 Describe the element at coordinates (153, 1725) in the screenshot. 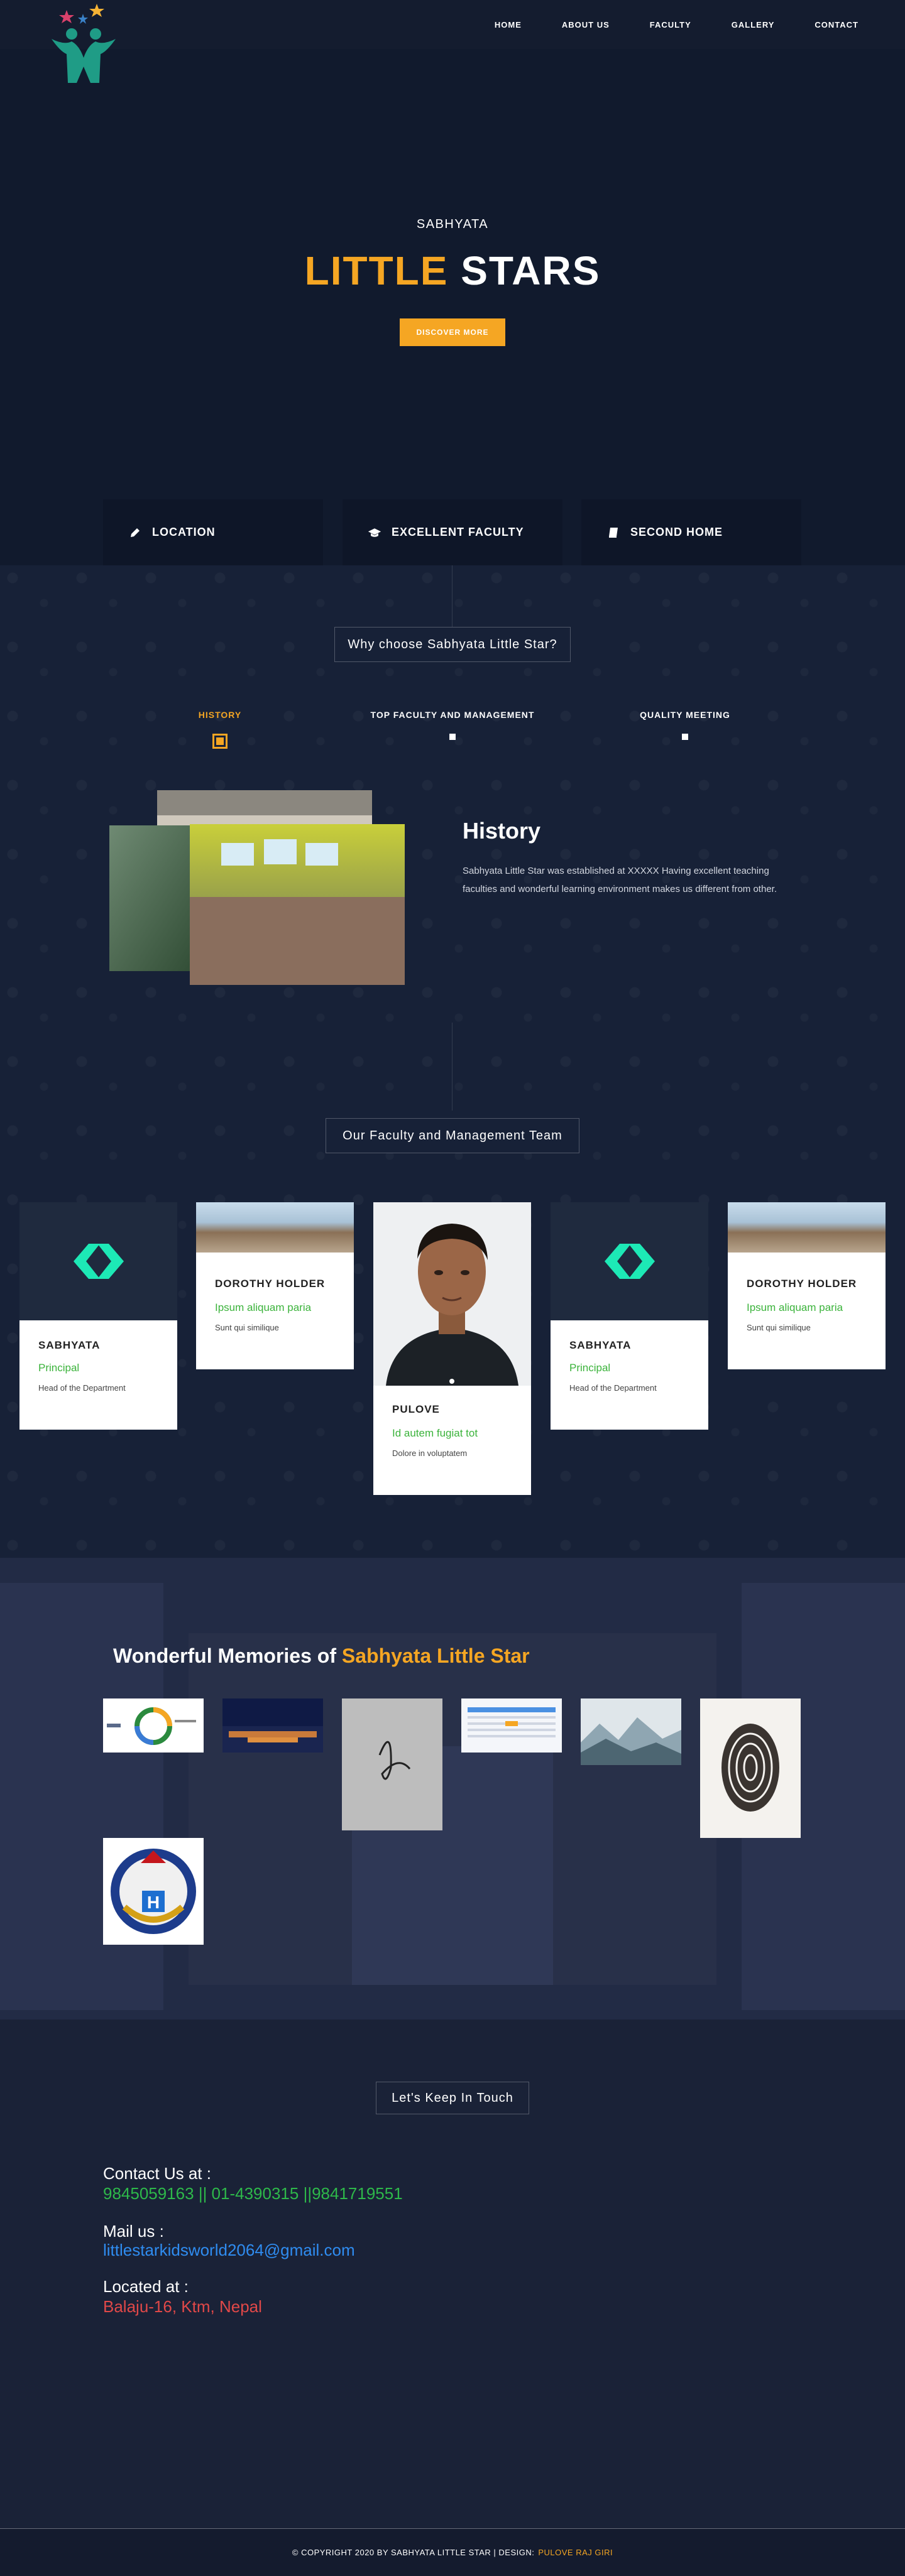

I see `logo-chart-thumb` at that location.